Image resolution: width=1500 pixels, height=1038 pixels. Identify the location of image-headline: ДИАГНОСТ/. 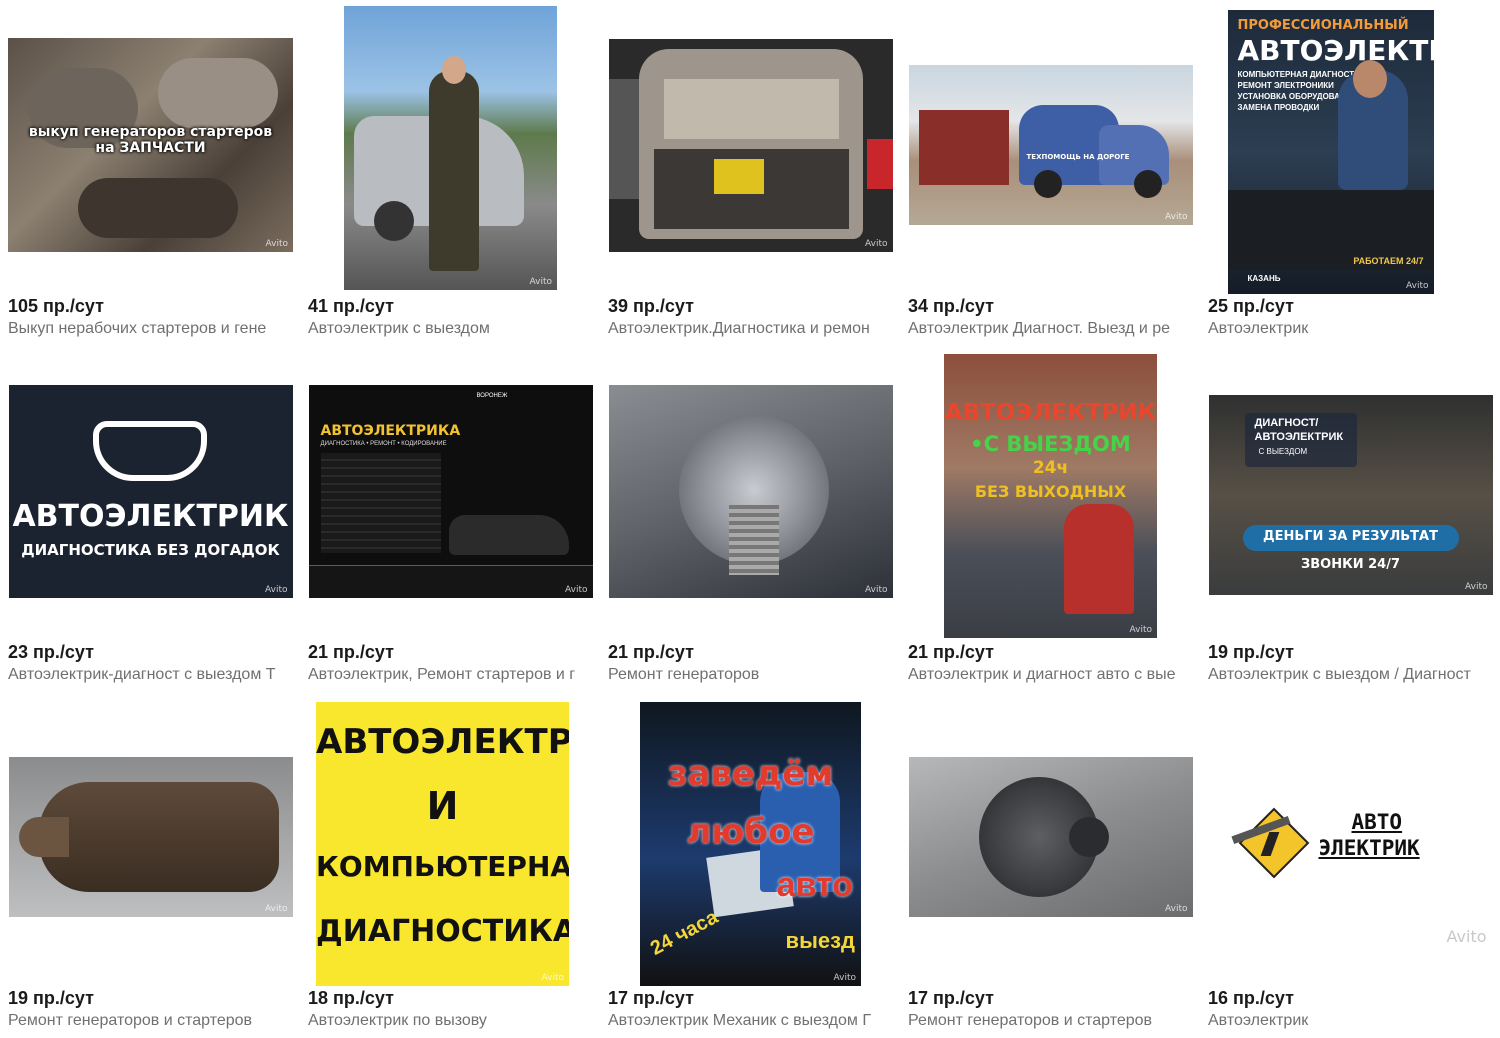
(1286, 422).